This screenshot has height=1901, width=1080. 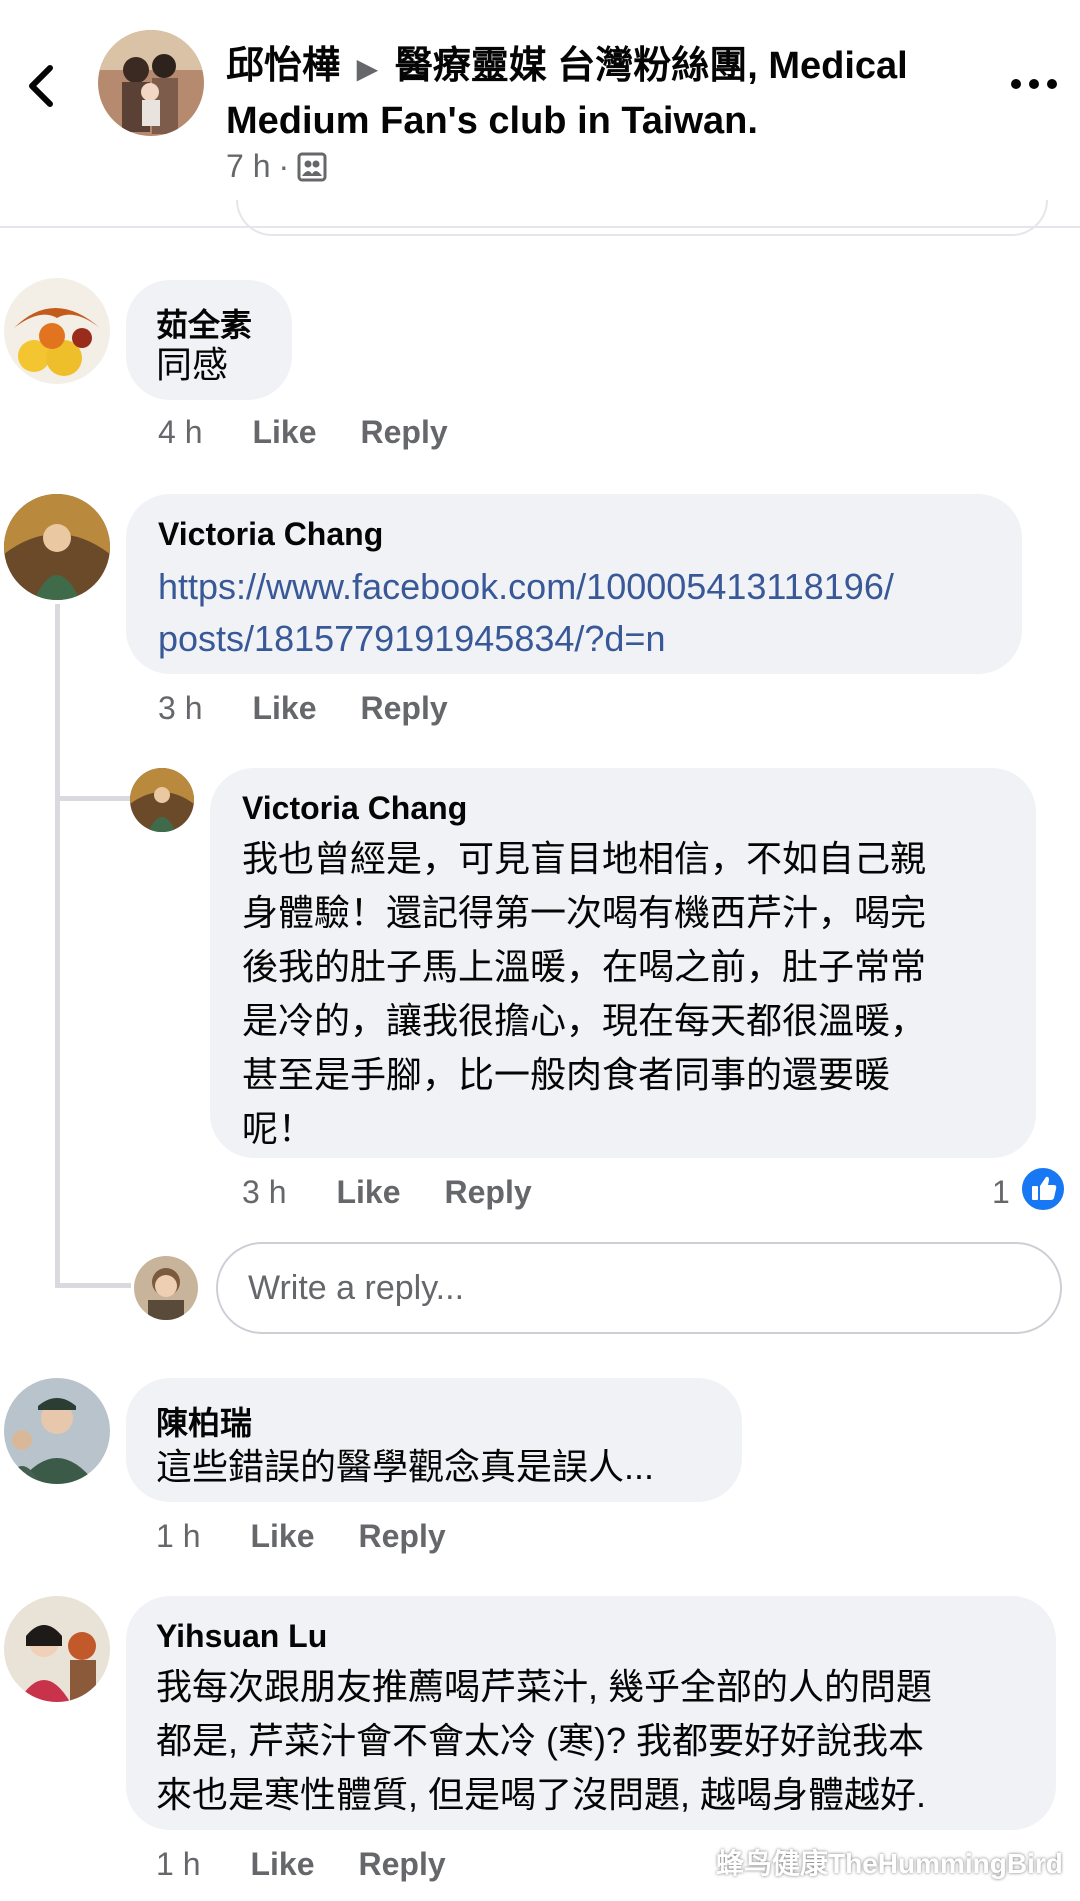 I want to click on comment-time: 4 h, so click(x=180, y=432).